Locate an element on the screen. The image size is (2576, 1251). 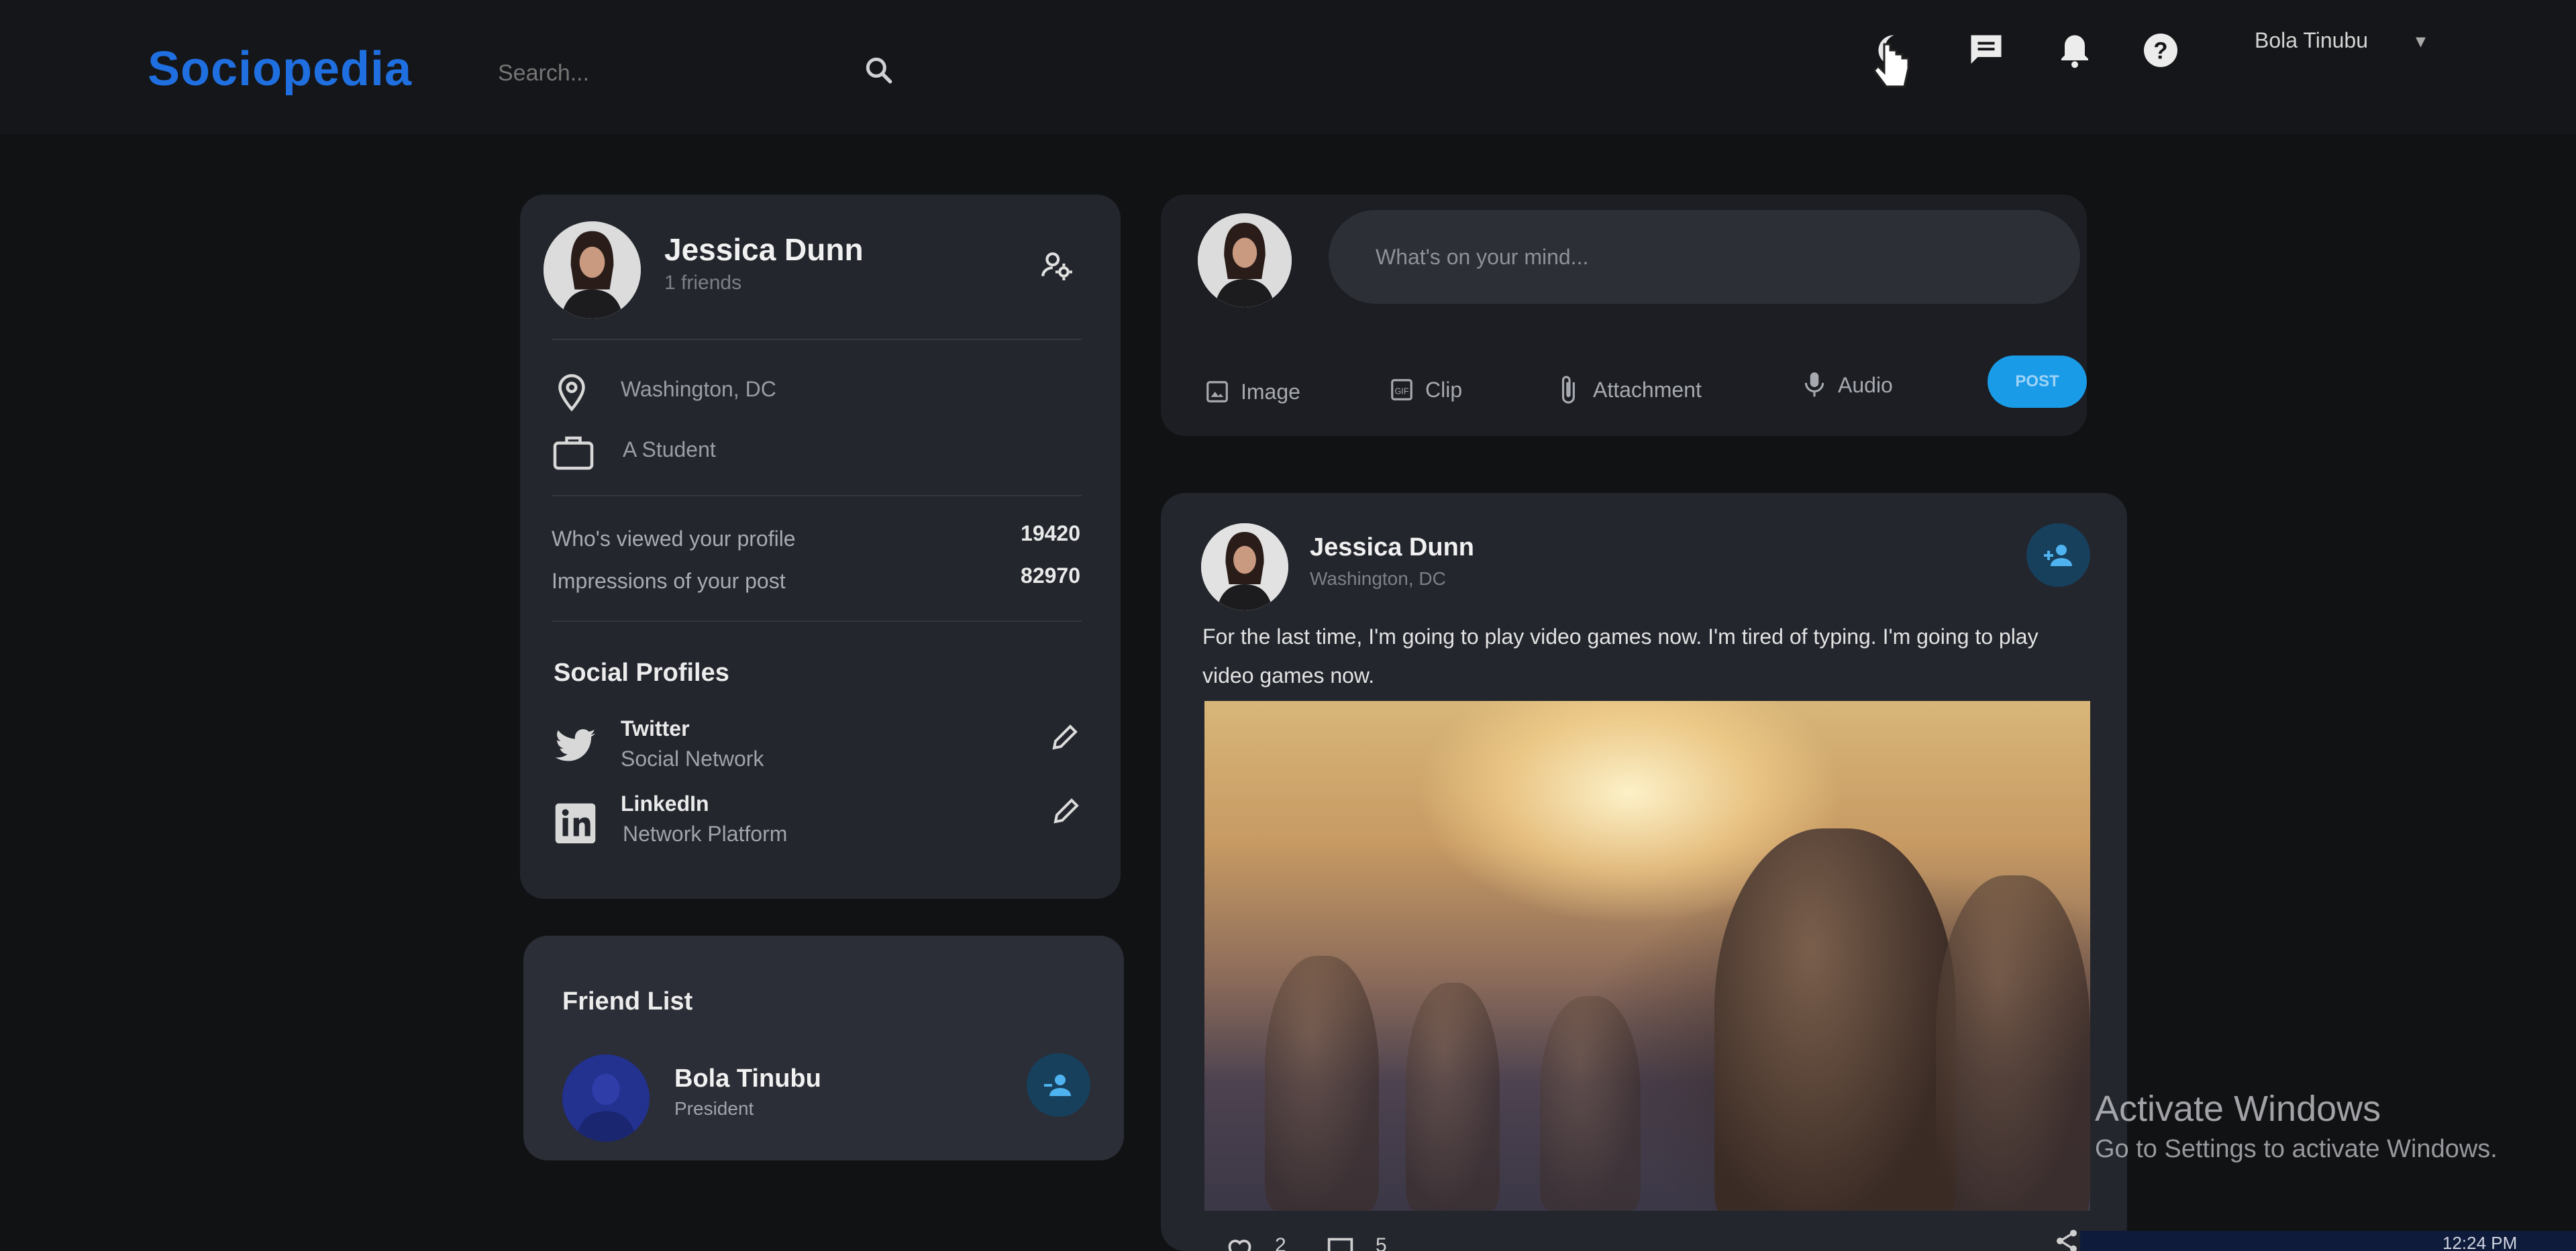
post-author-avatar is located at coordinates (1244, 566).